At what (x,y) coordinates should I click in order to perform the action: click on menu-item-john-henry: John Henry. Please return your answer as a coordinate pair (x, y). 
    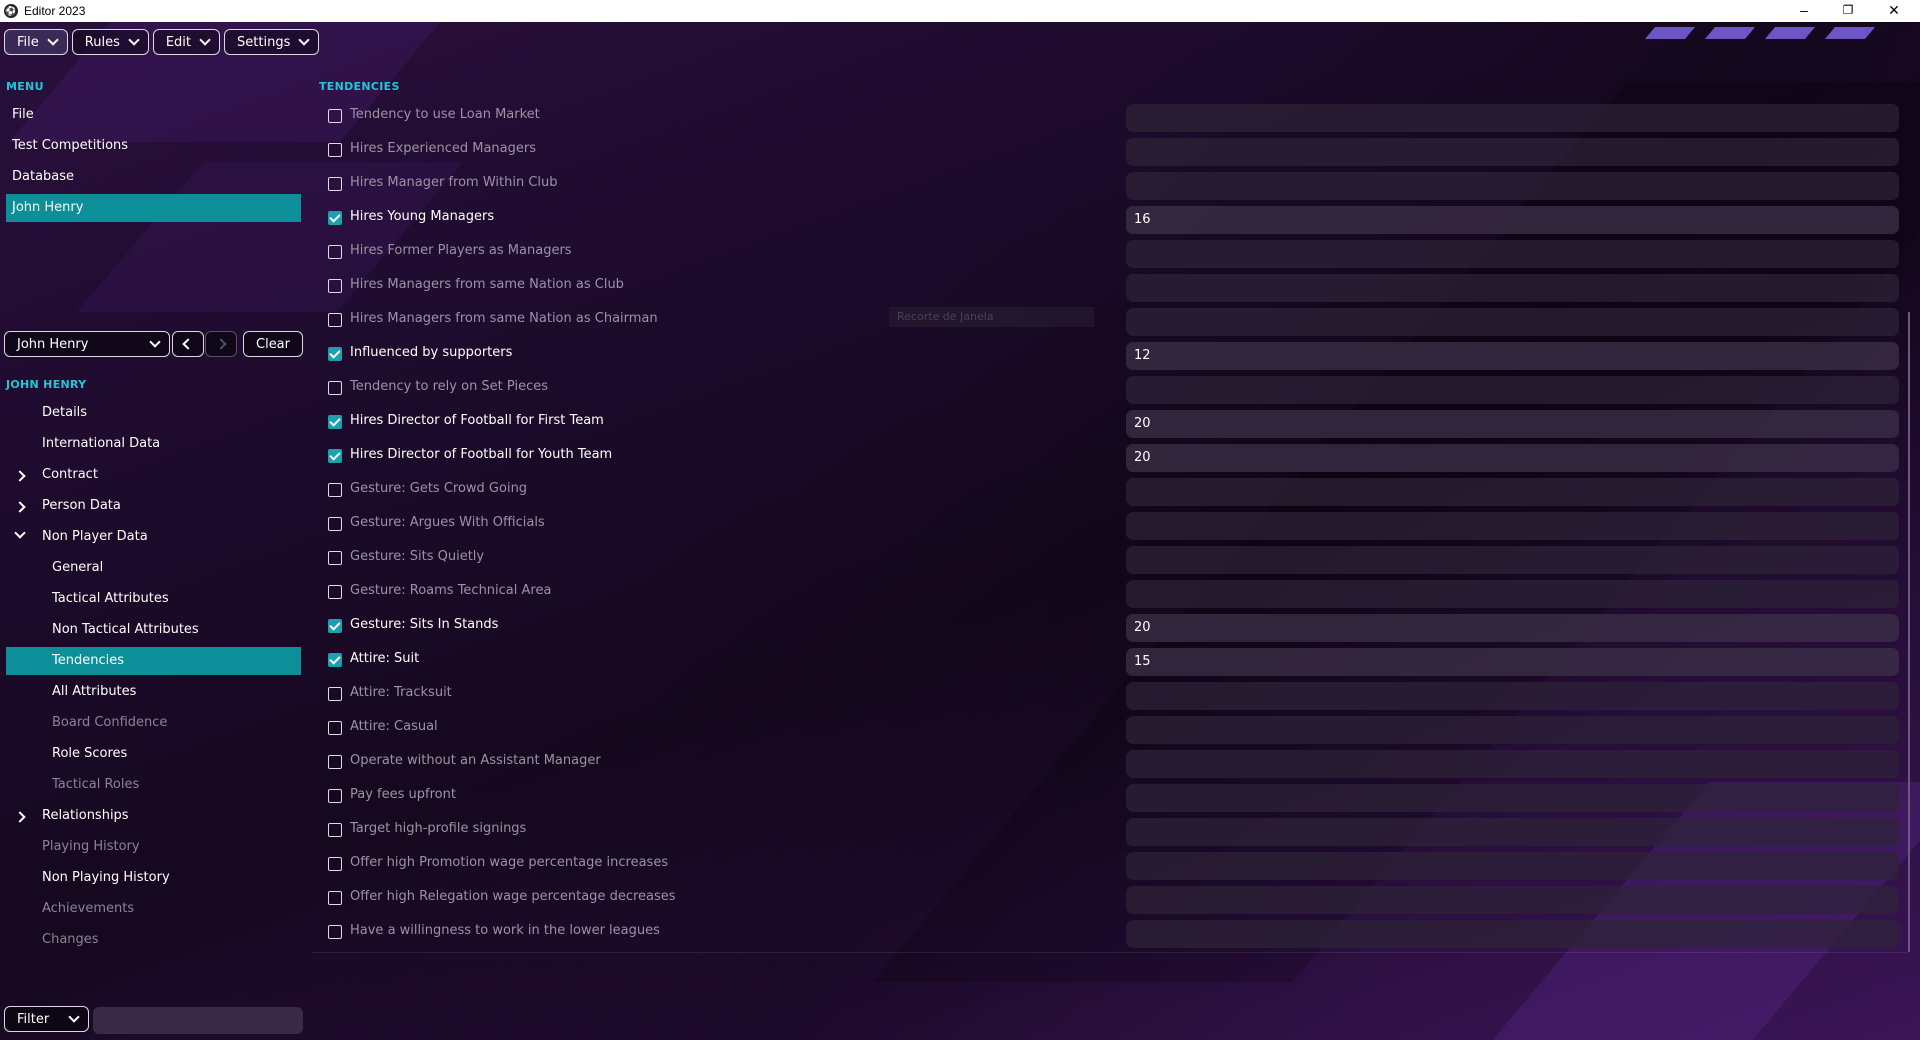
    Looking at the image, I should click on (153, 208).